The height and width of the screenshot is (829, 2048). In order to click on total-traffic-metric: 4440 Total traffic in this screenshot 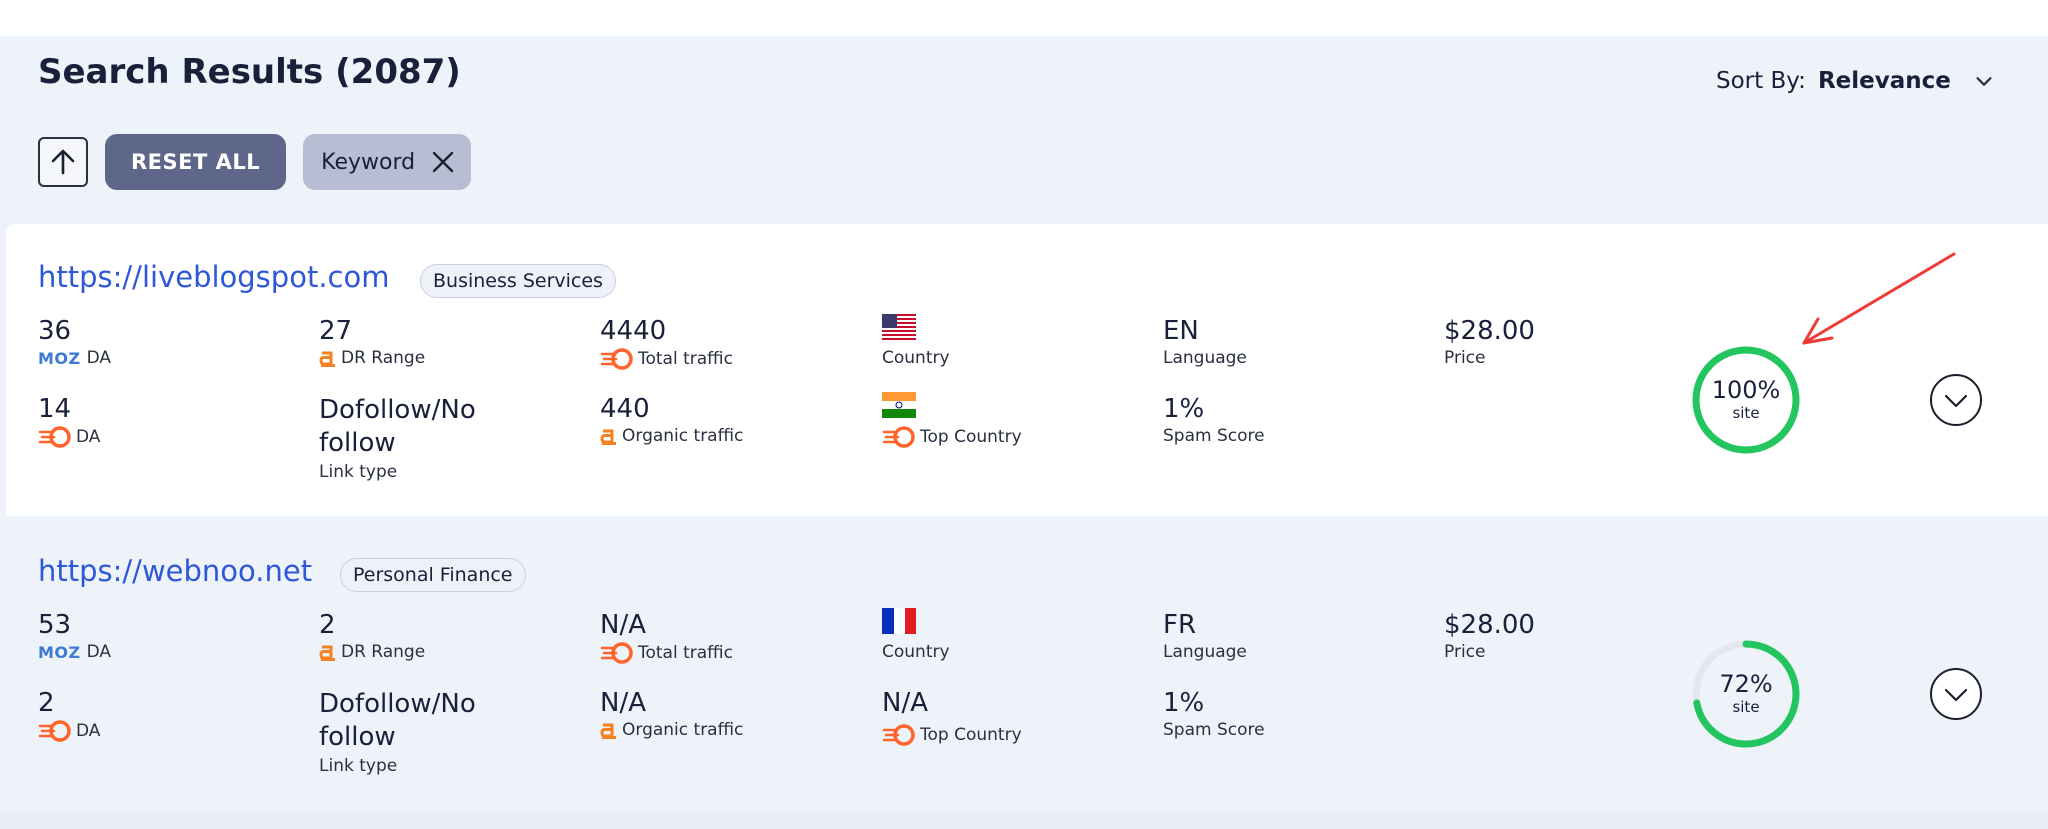, I will do `click(666, 343)`.